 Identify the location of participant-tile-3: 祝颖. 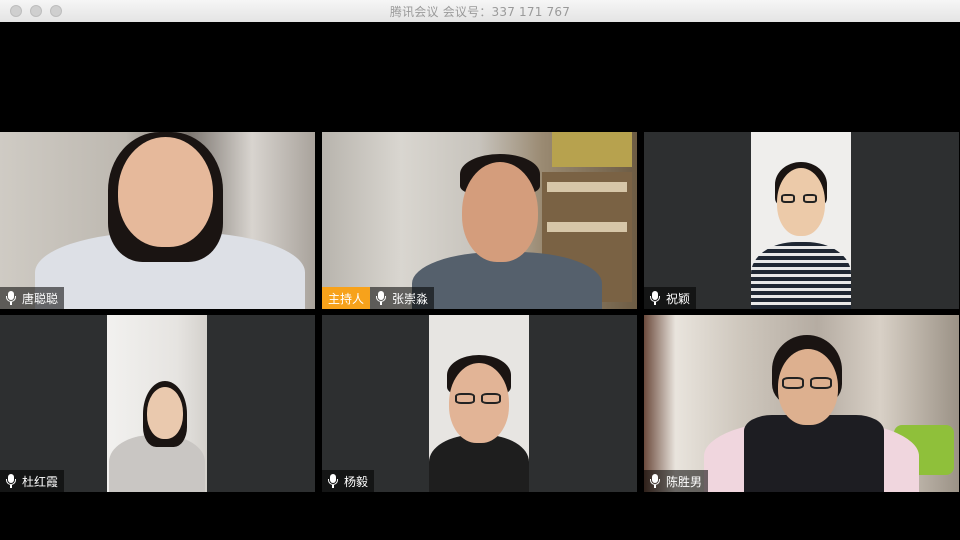
(801, 220).